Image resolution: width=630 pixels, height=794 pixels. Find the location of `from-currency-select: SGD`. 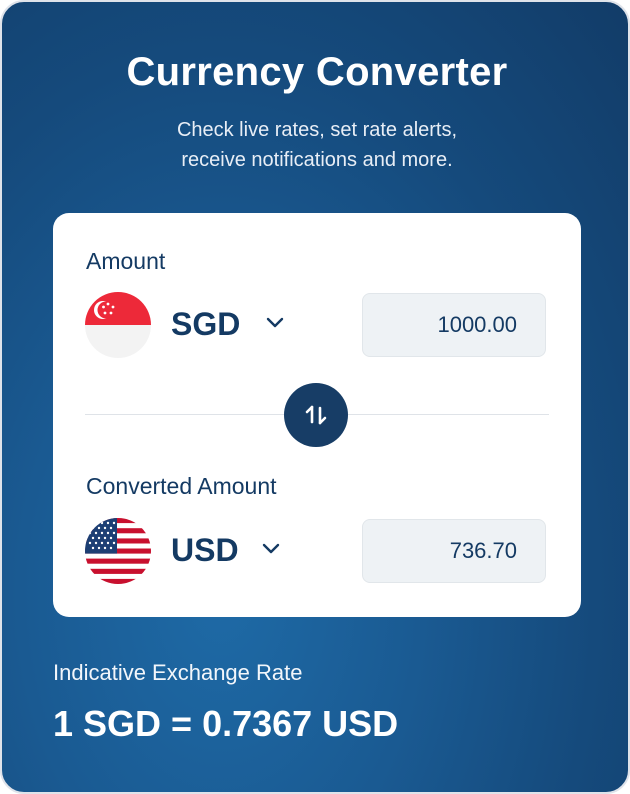

from-currency-select: SGD is located at coordinates (205, 324).